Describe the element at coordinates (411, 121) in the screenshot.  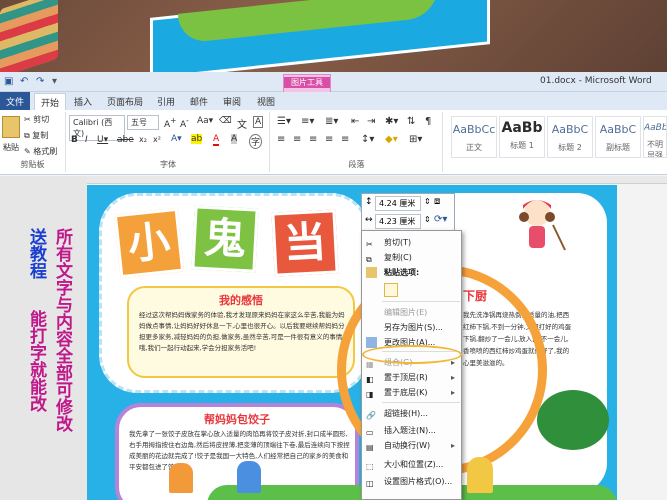
I see `sort-icon: ⇅` at that location.